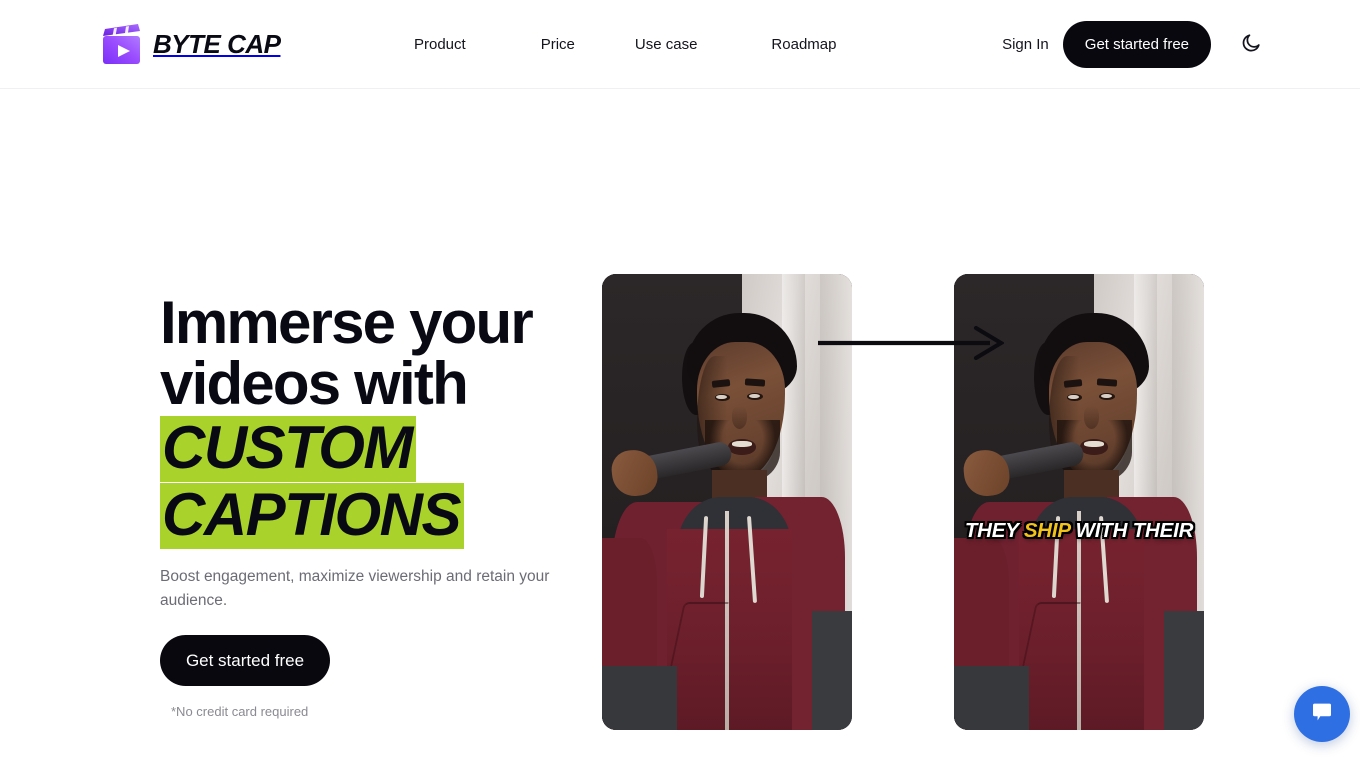 The height and width of the screenshot is (764, 1360). What do you see at coordinates (666, 44) in the screenshot?
I see `nav-item-use-case: Use case` at bounding box center [666, 44].